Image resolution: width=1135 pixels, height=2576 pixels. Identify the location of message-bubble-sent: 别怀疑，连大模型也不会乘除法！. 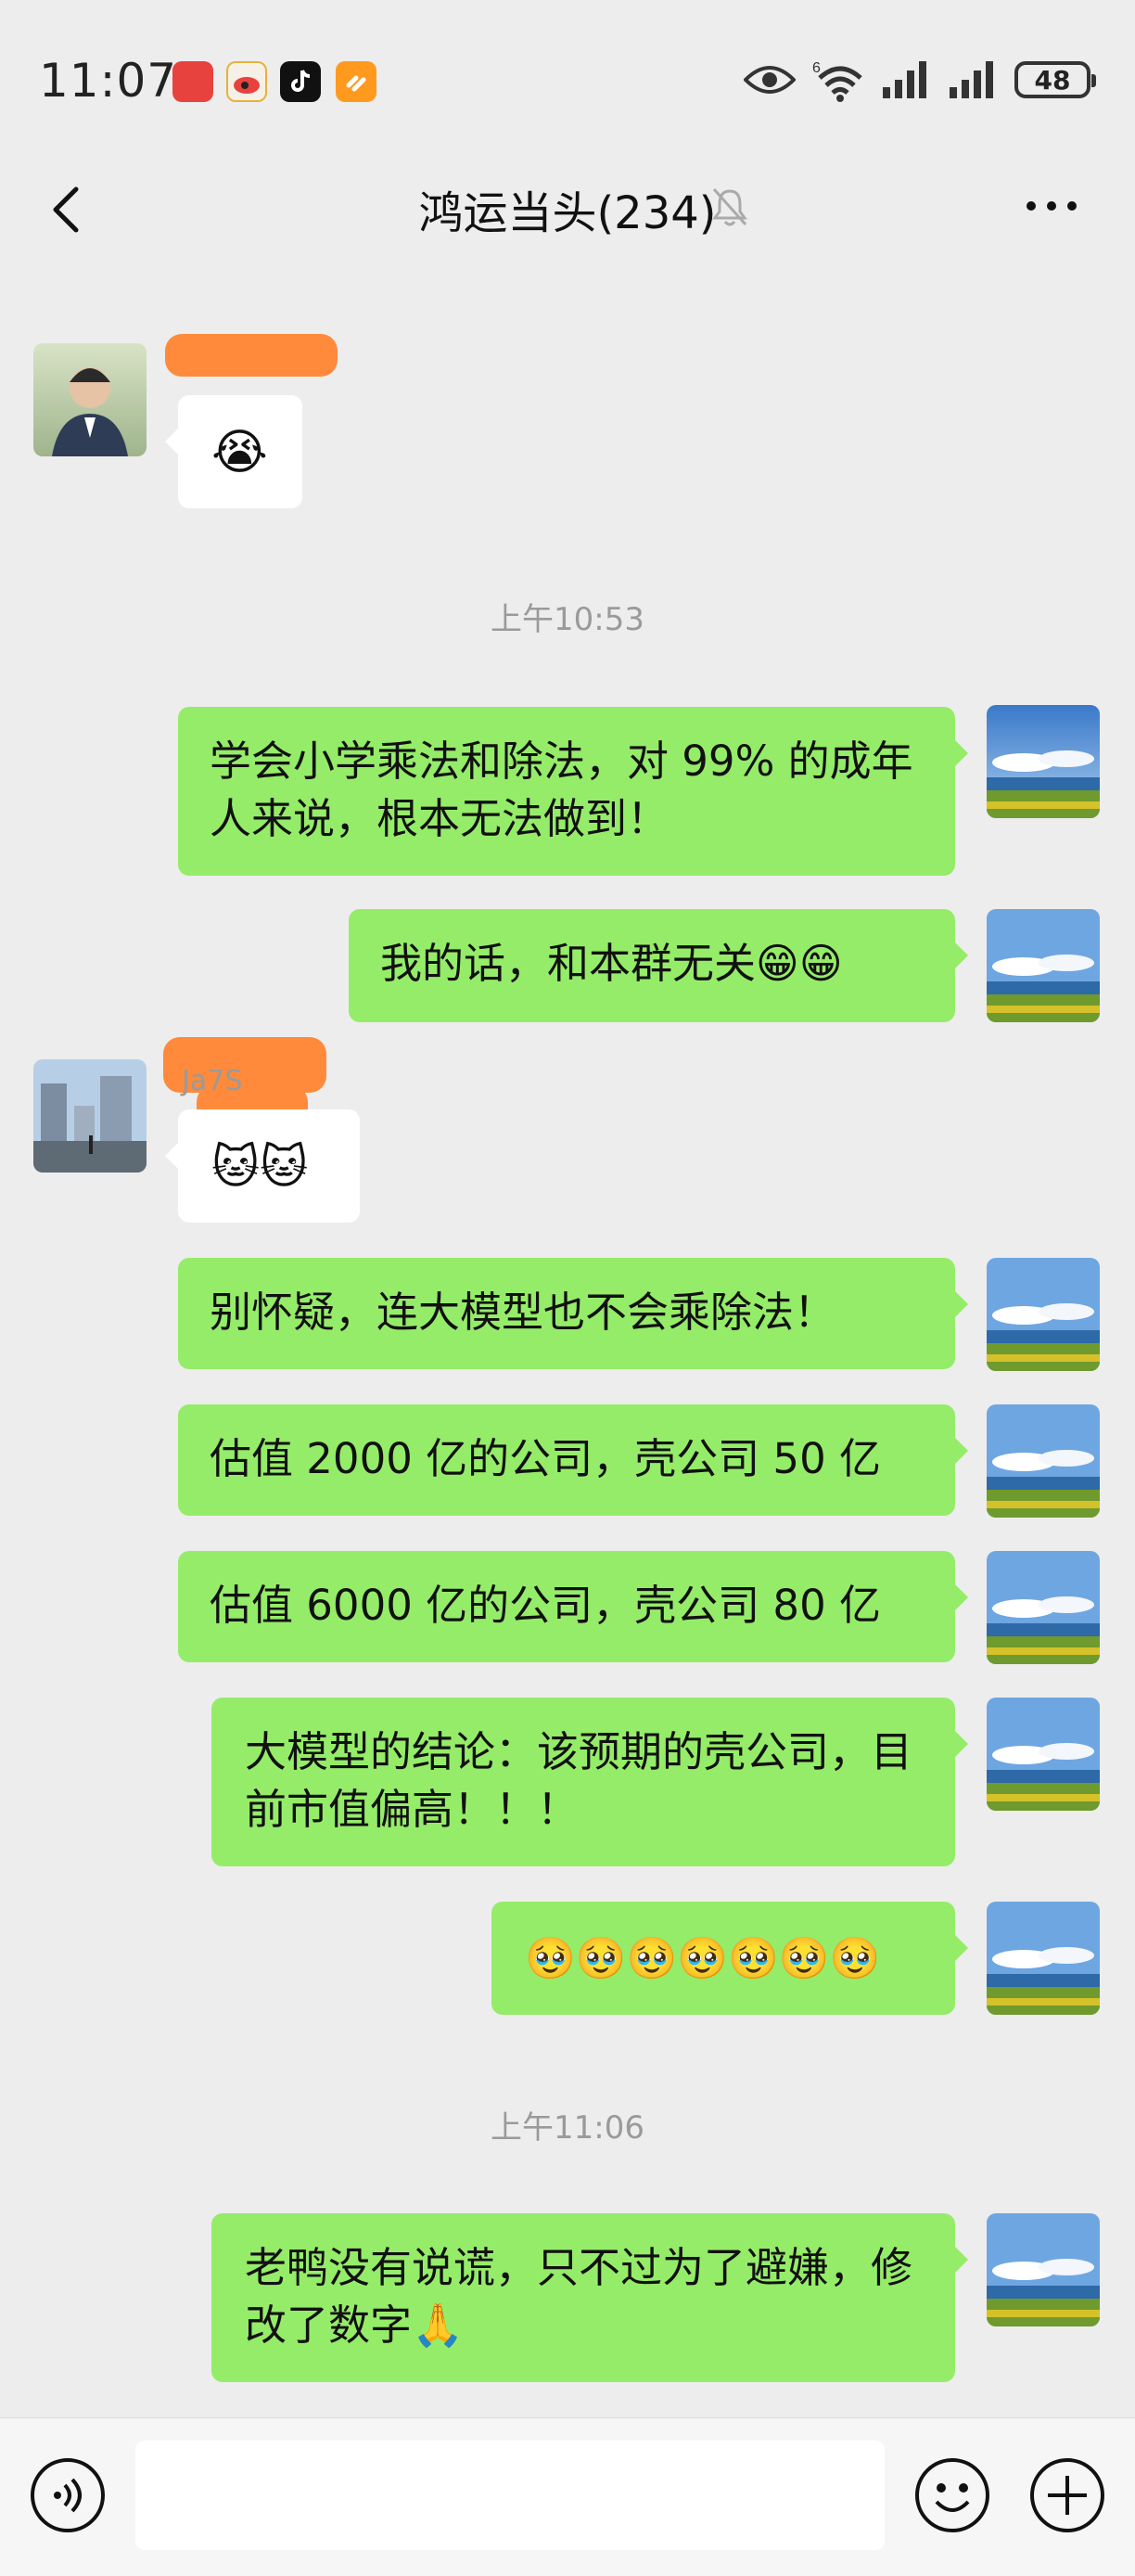
(573, 1313).